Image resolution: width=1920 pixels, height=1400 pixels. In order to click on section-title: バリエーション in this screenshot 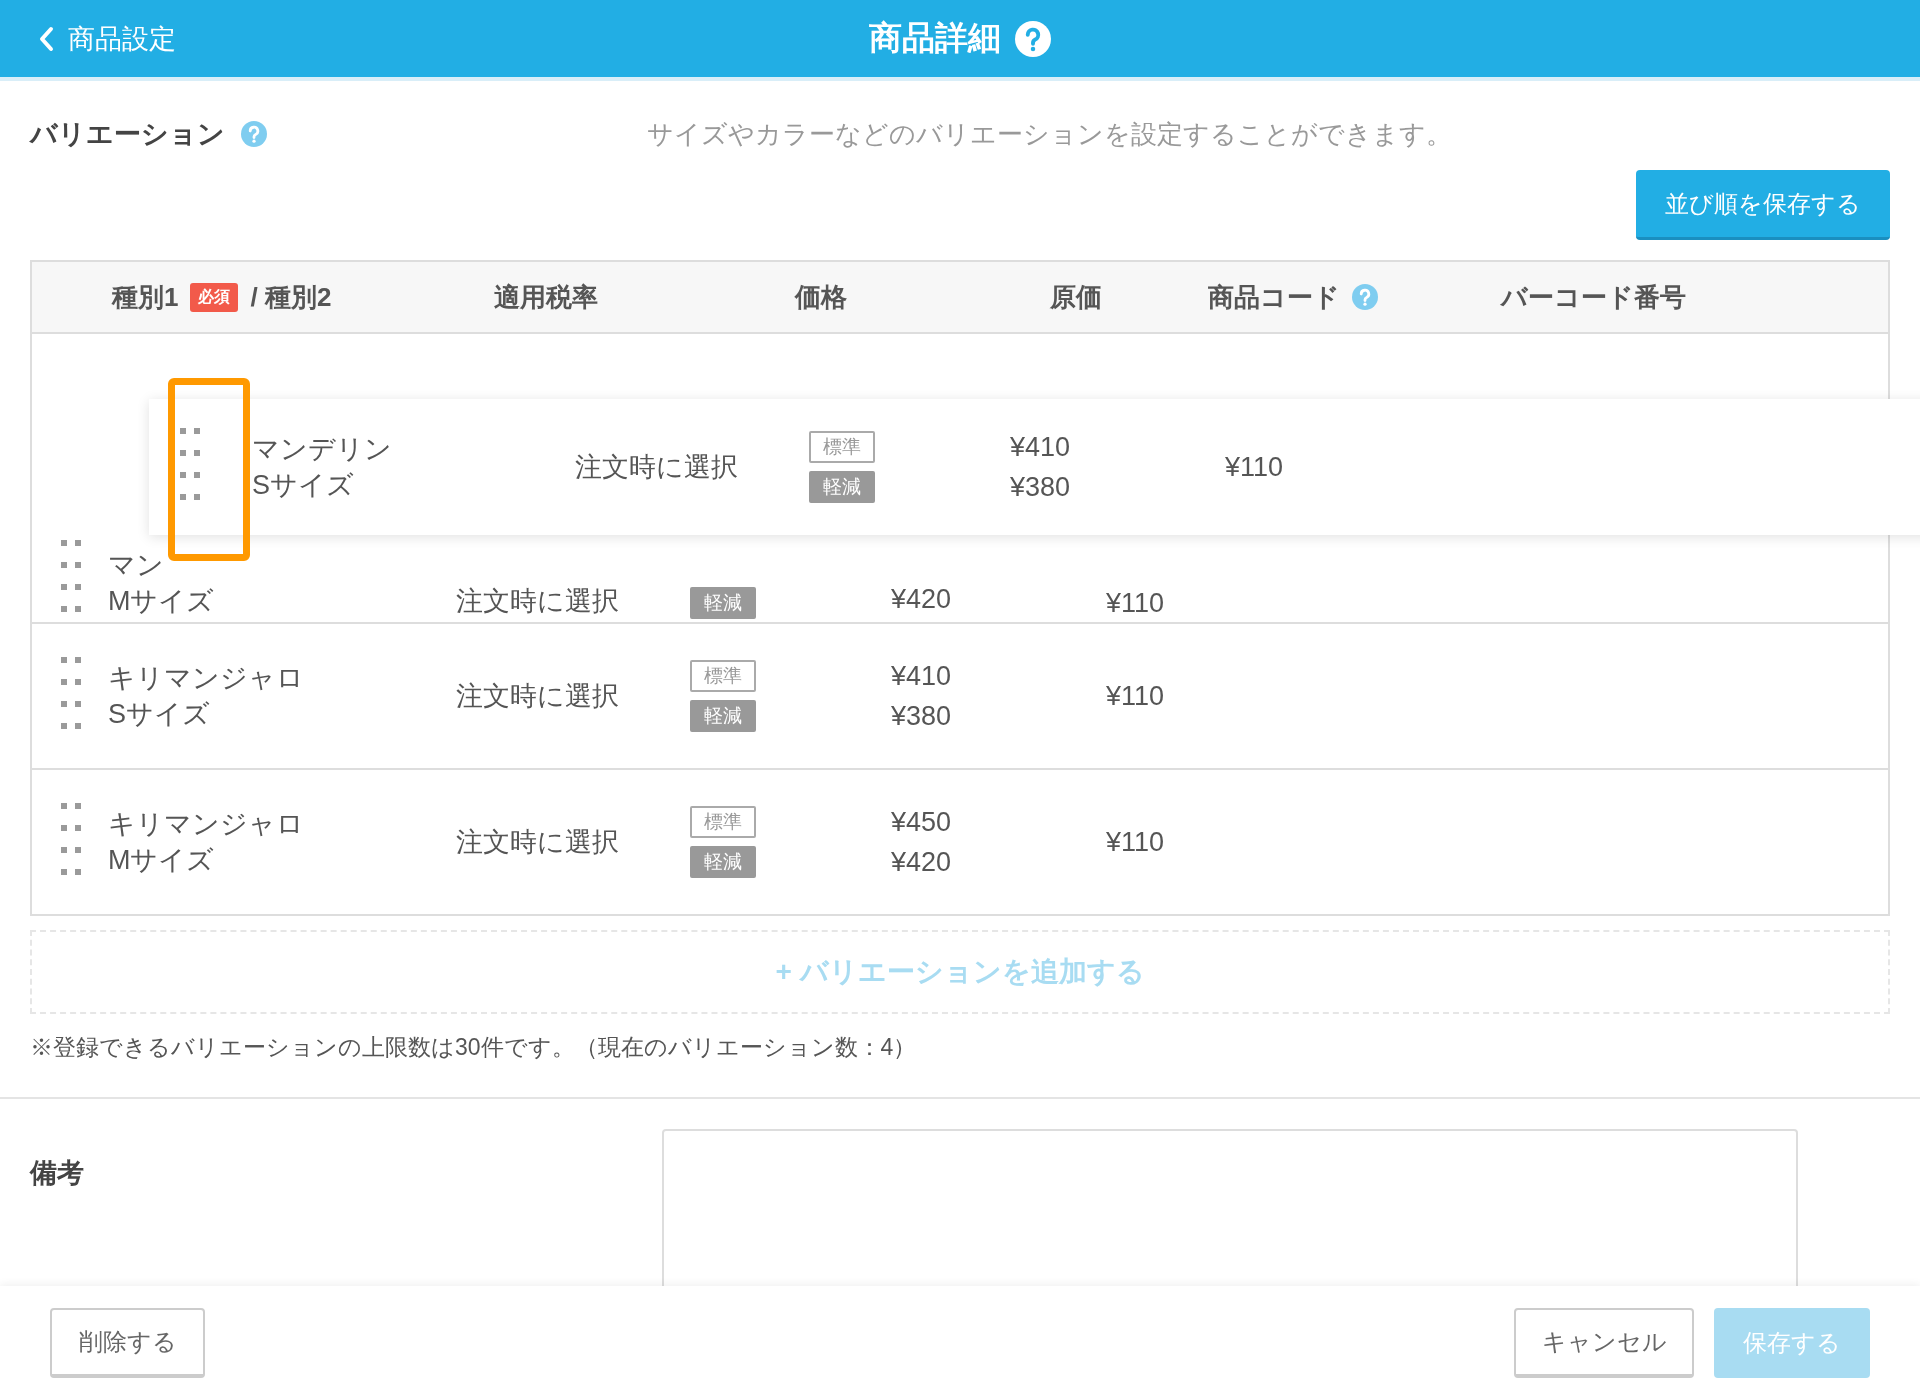, I will do `click(127, 134)`.